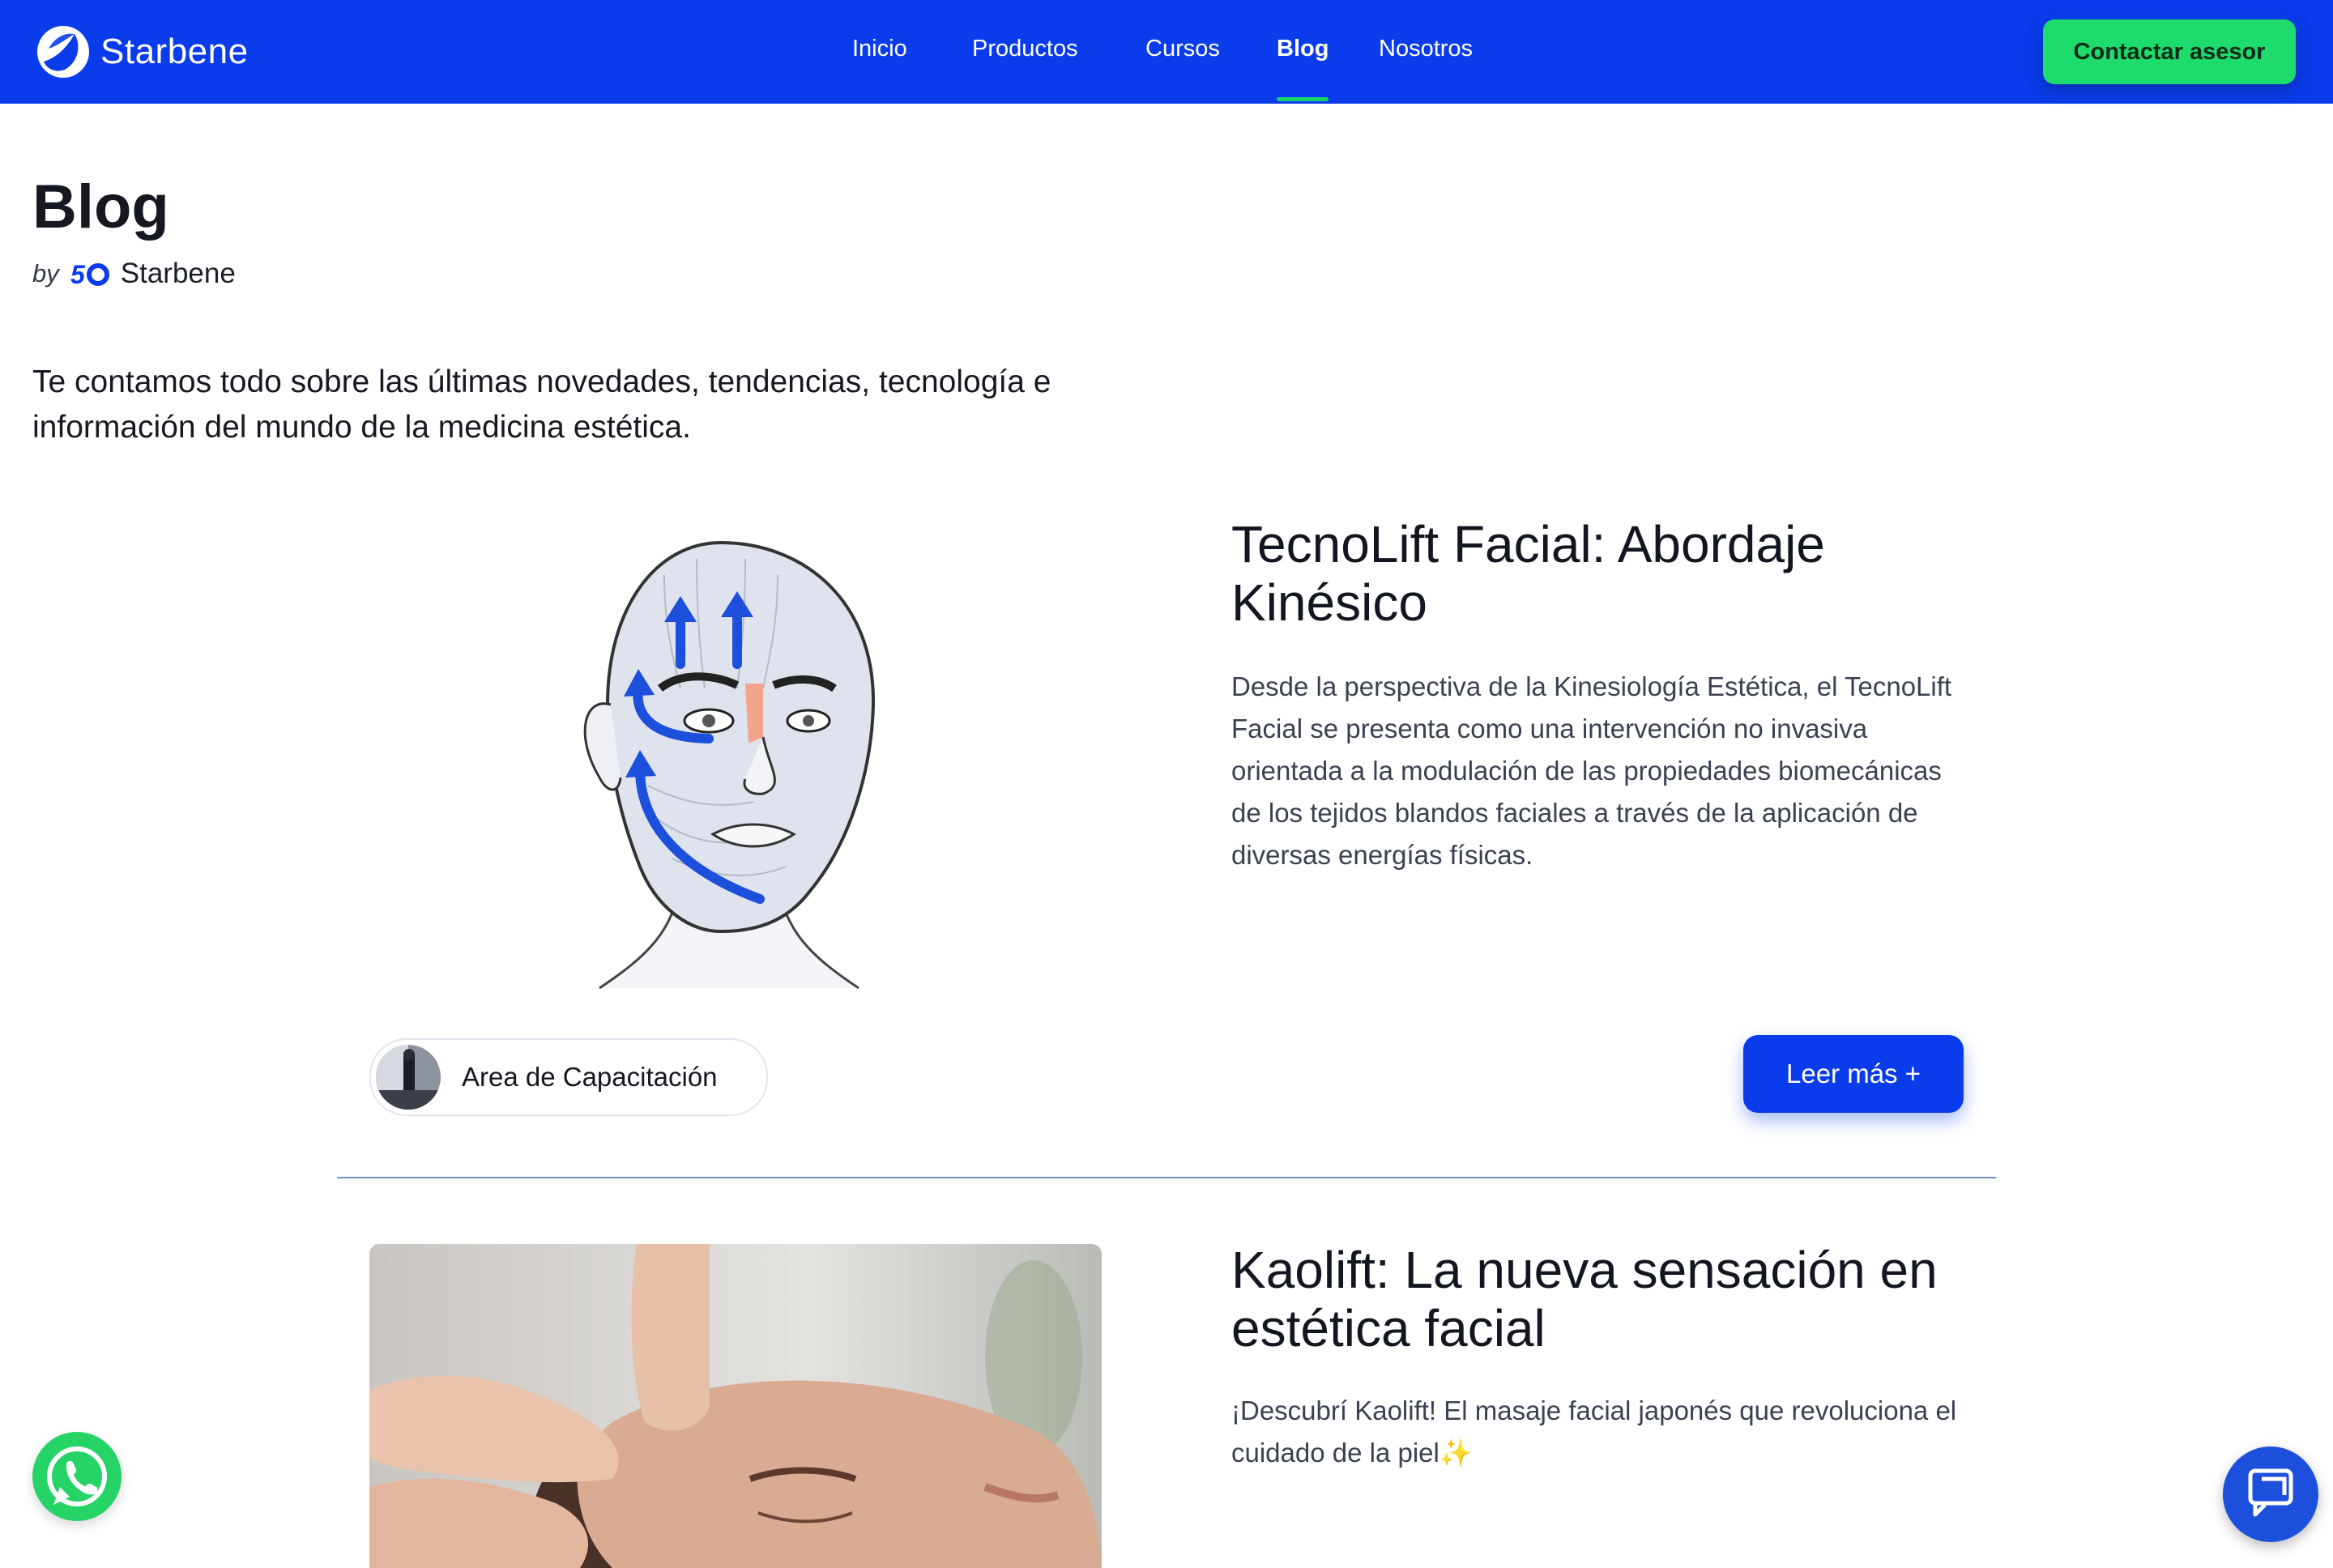 The image size is (2333, 1568). Describe the element at coordinates (408, 1077) in the screenshot. I see `category-avatar` at that location.